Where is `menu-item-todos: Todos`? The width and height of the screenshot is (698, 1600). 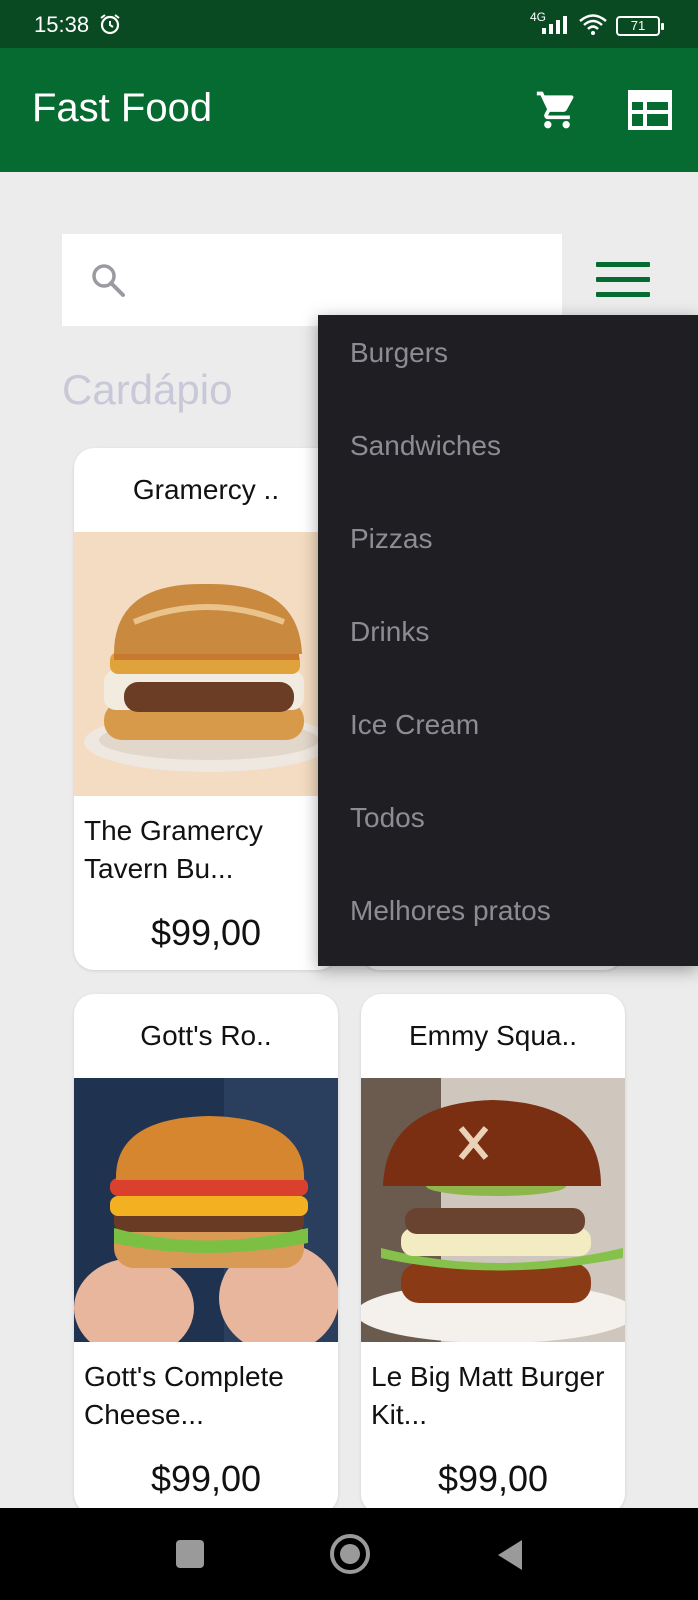 menu-item-todos: Todos is located at coordinates (387, 818).